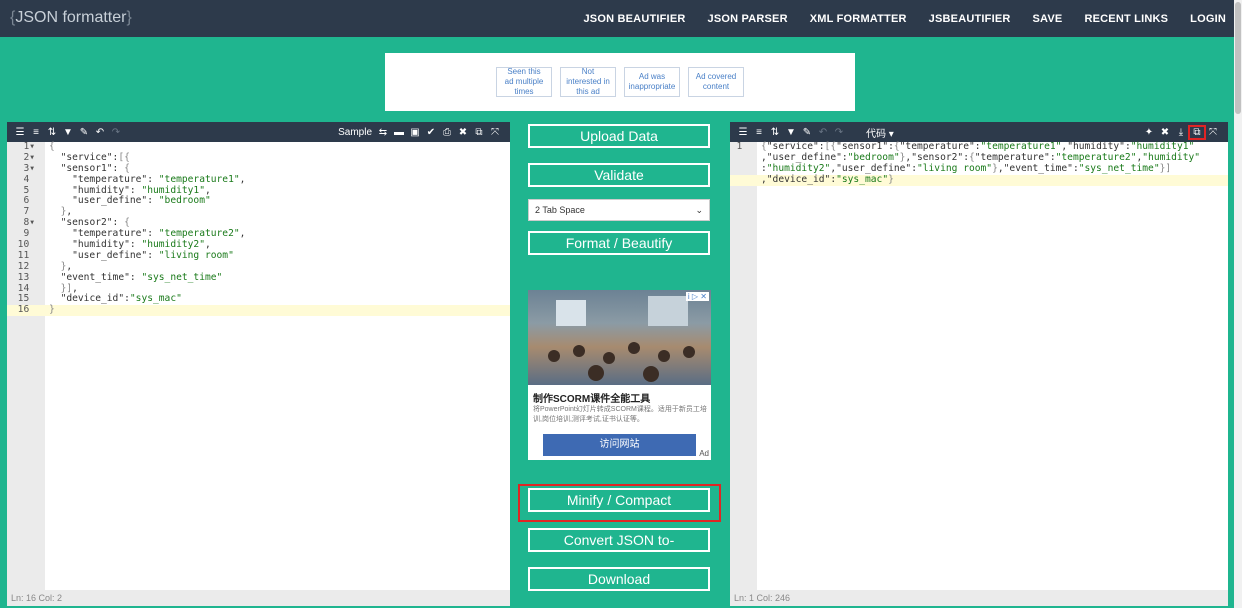 This screenshot has height=608, width=1242. What do you see at coordinates (1238, 58) in the screenshot?
I see `scrollbar-thumb` at bounding box center [1238, 58].